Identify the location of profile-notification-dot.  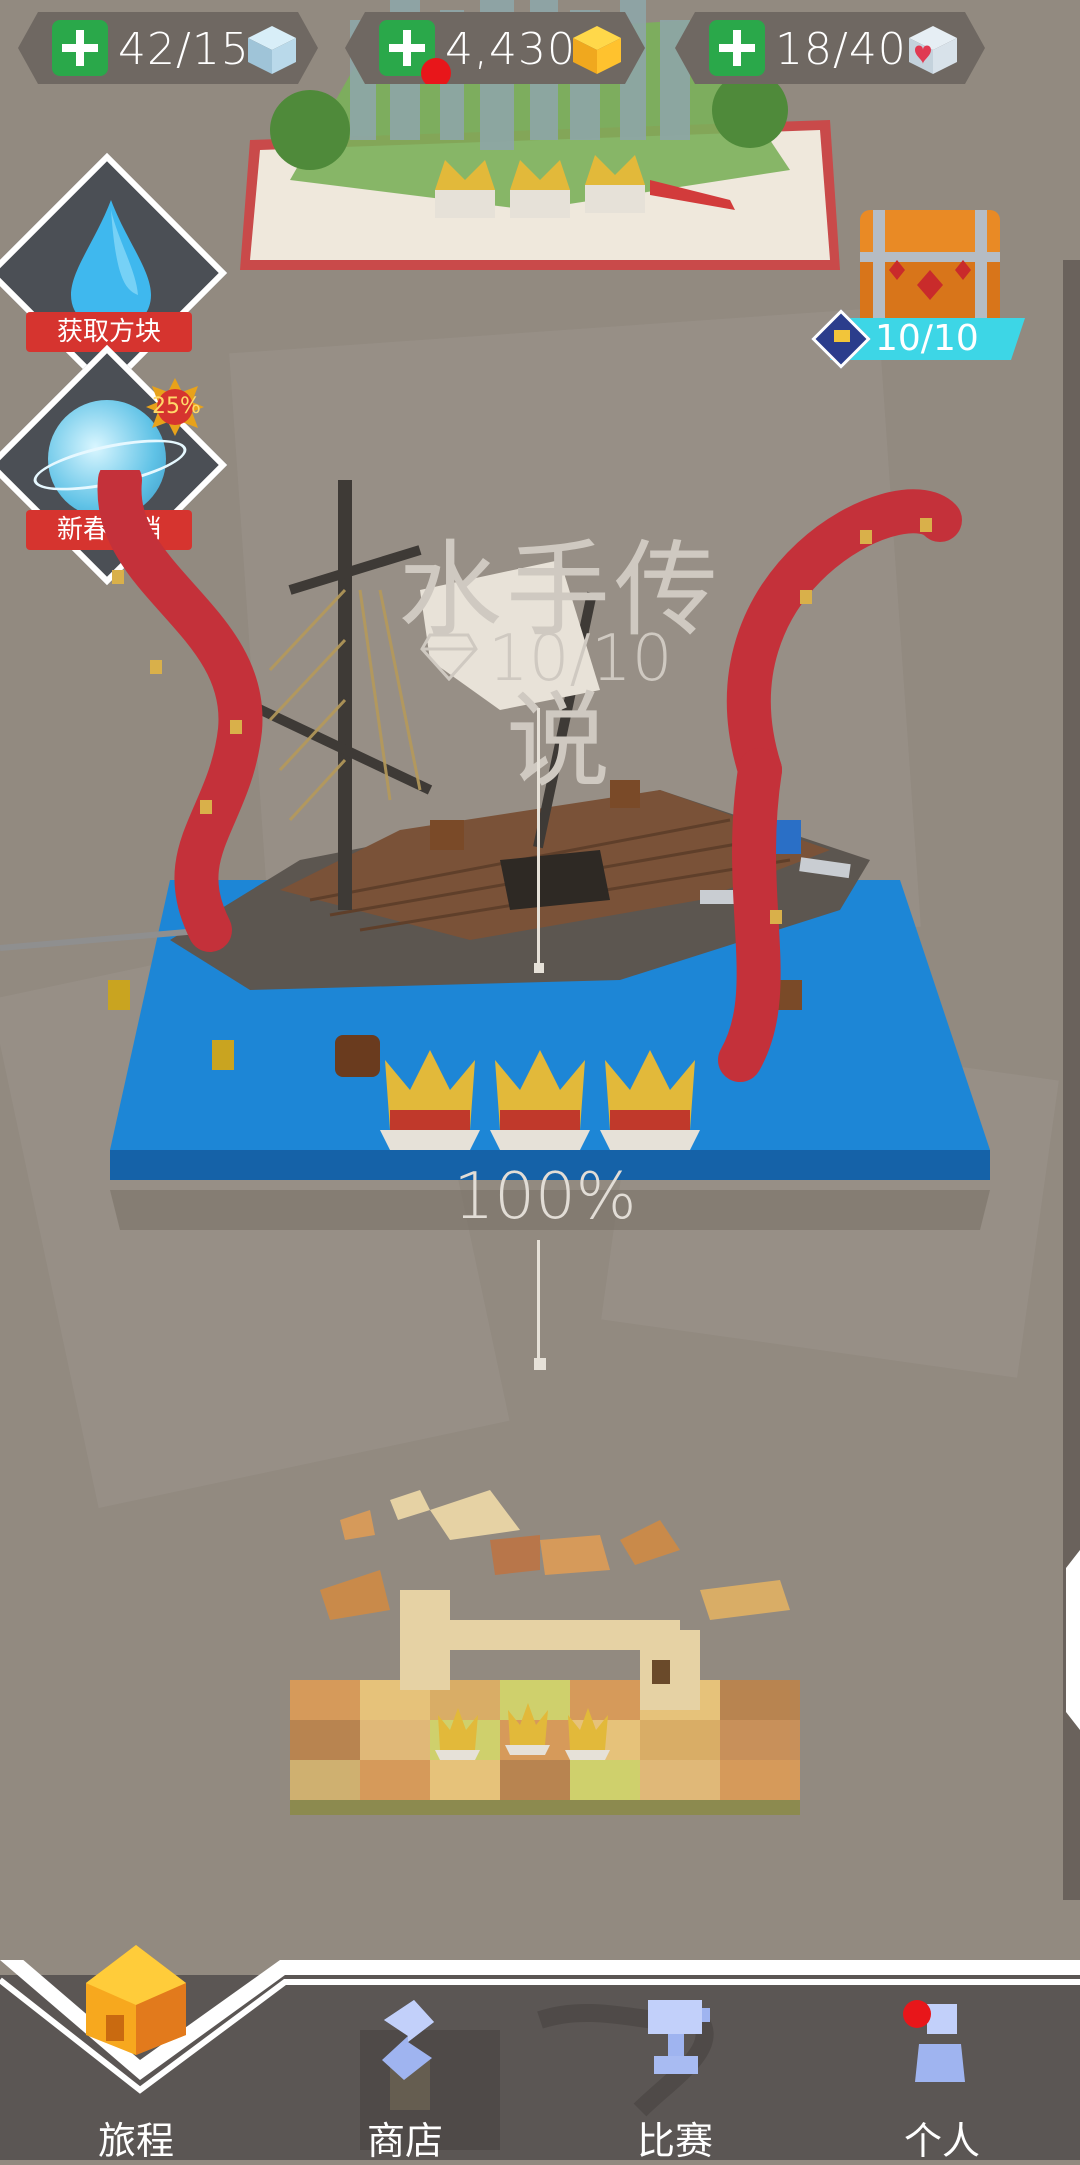
(917, 2014).